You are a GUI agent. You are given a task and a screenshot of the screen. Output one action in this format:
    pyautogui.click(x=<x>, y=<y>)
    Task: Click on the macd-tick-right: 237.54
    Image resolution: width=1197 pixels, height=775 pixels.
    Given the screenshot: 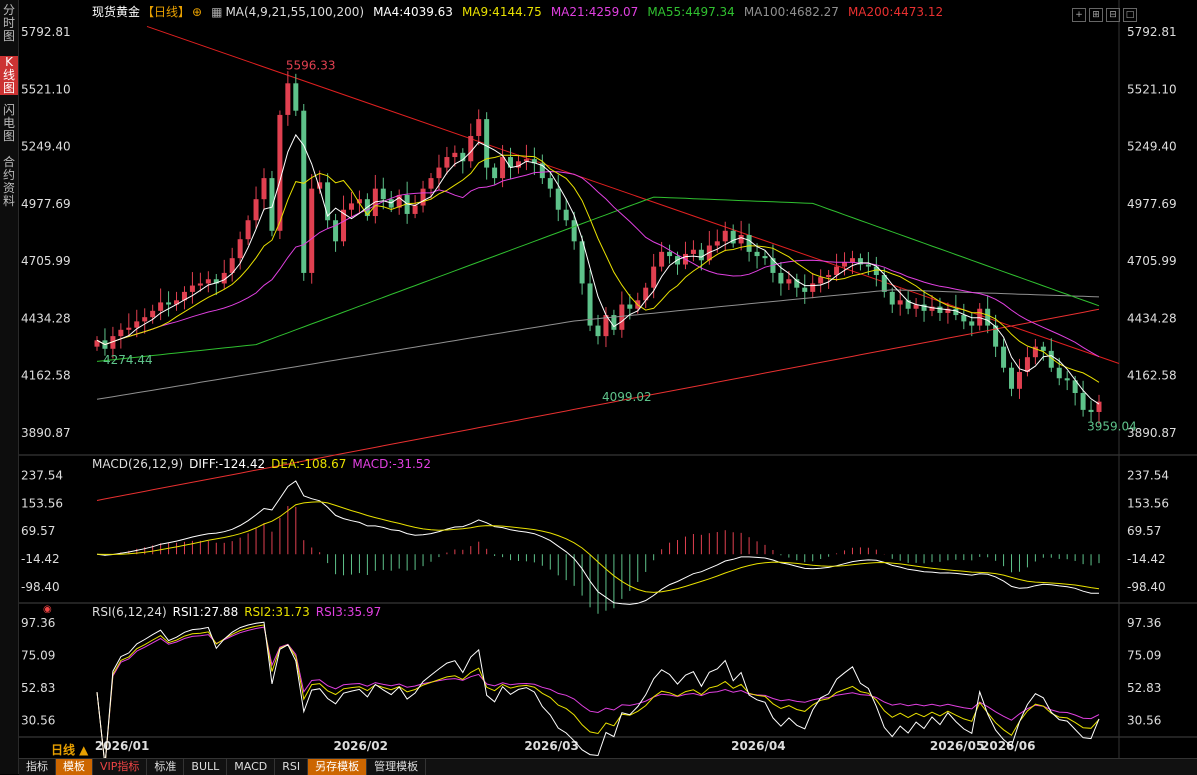 What is the action you would take?
    pyautogui.click(x=1148, y=475)
    